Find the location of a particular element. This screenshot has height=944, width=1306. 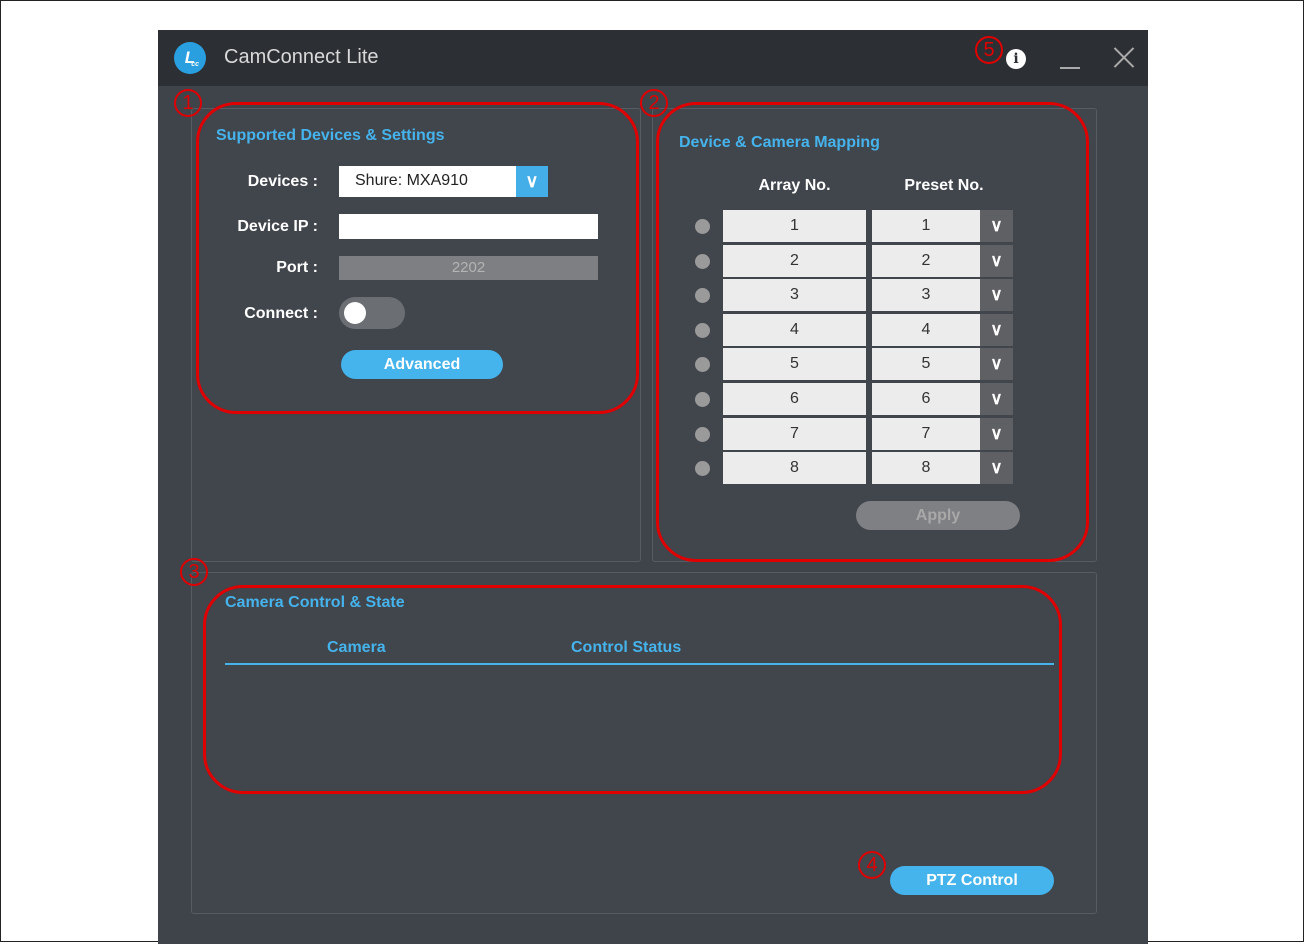

annotation-number-3: 3 is located at coordinates (194, 572).